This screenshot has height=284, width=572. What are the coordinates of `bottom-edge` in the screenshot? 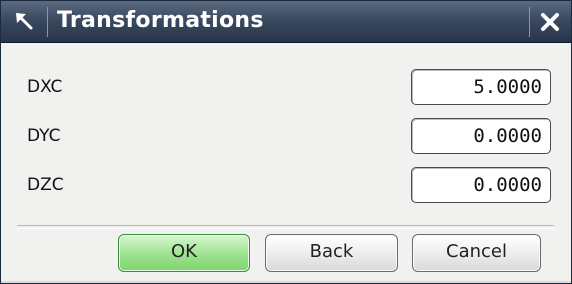 It's located at (286, 282).